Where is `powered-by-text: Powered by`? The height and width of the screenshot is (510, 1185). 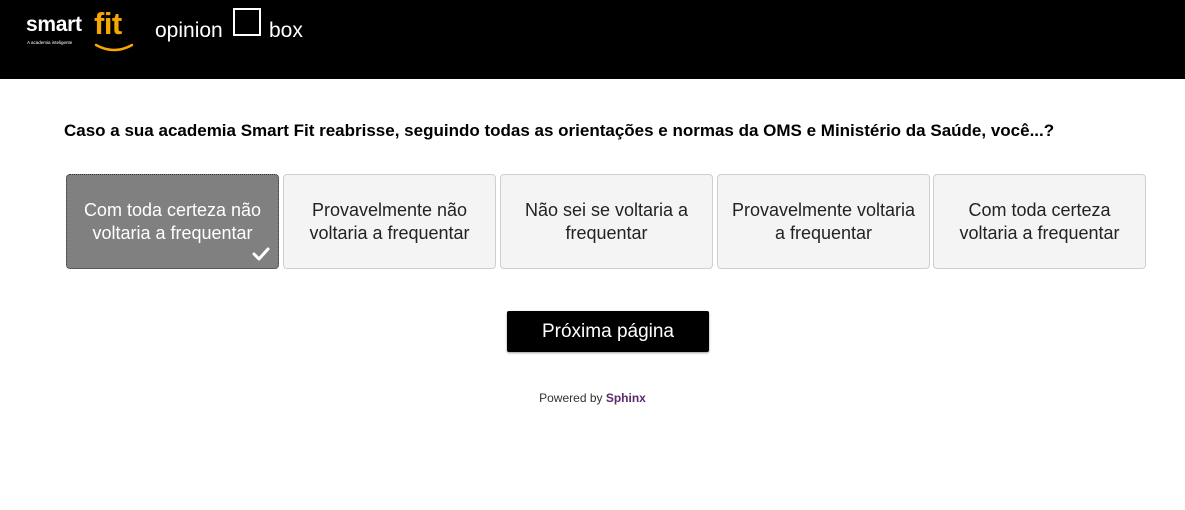
powered-by-text: Powered by is located at coordinates (571, 398).